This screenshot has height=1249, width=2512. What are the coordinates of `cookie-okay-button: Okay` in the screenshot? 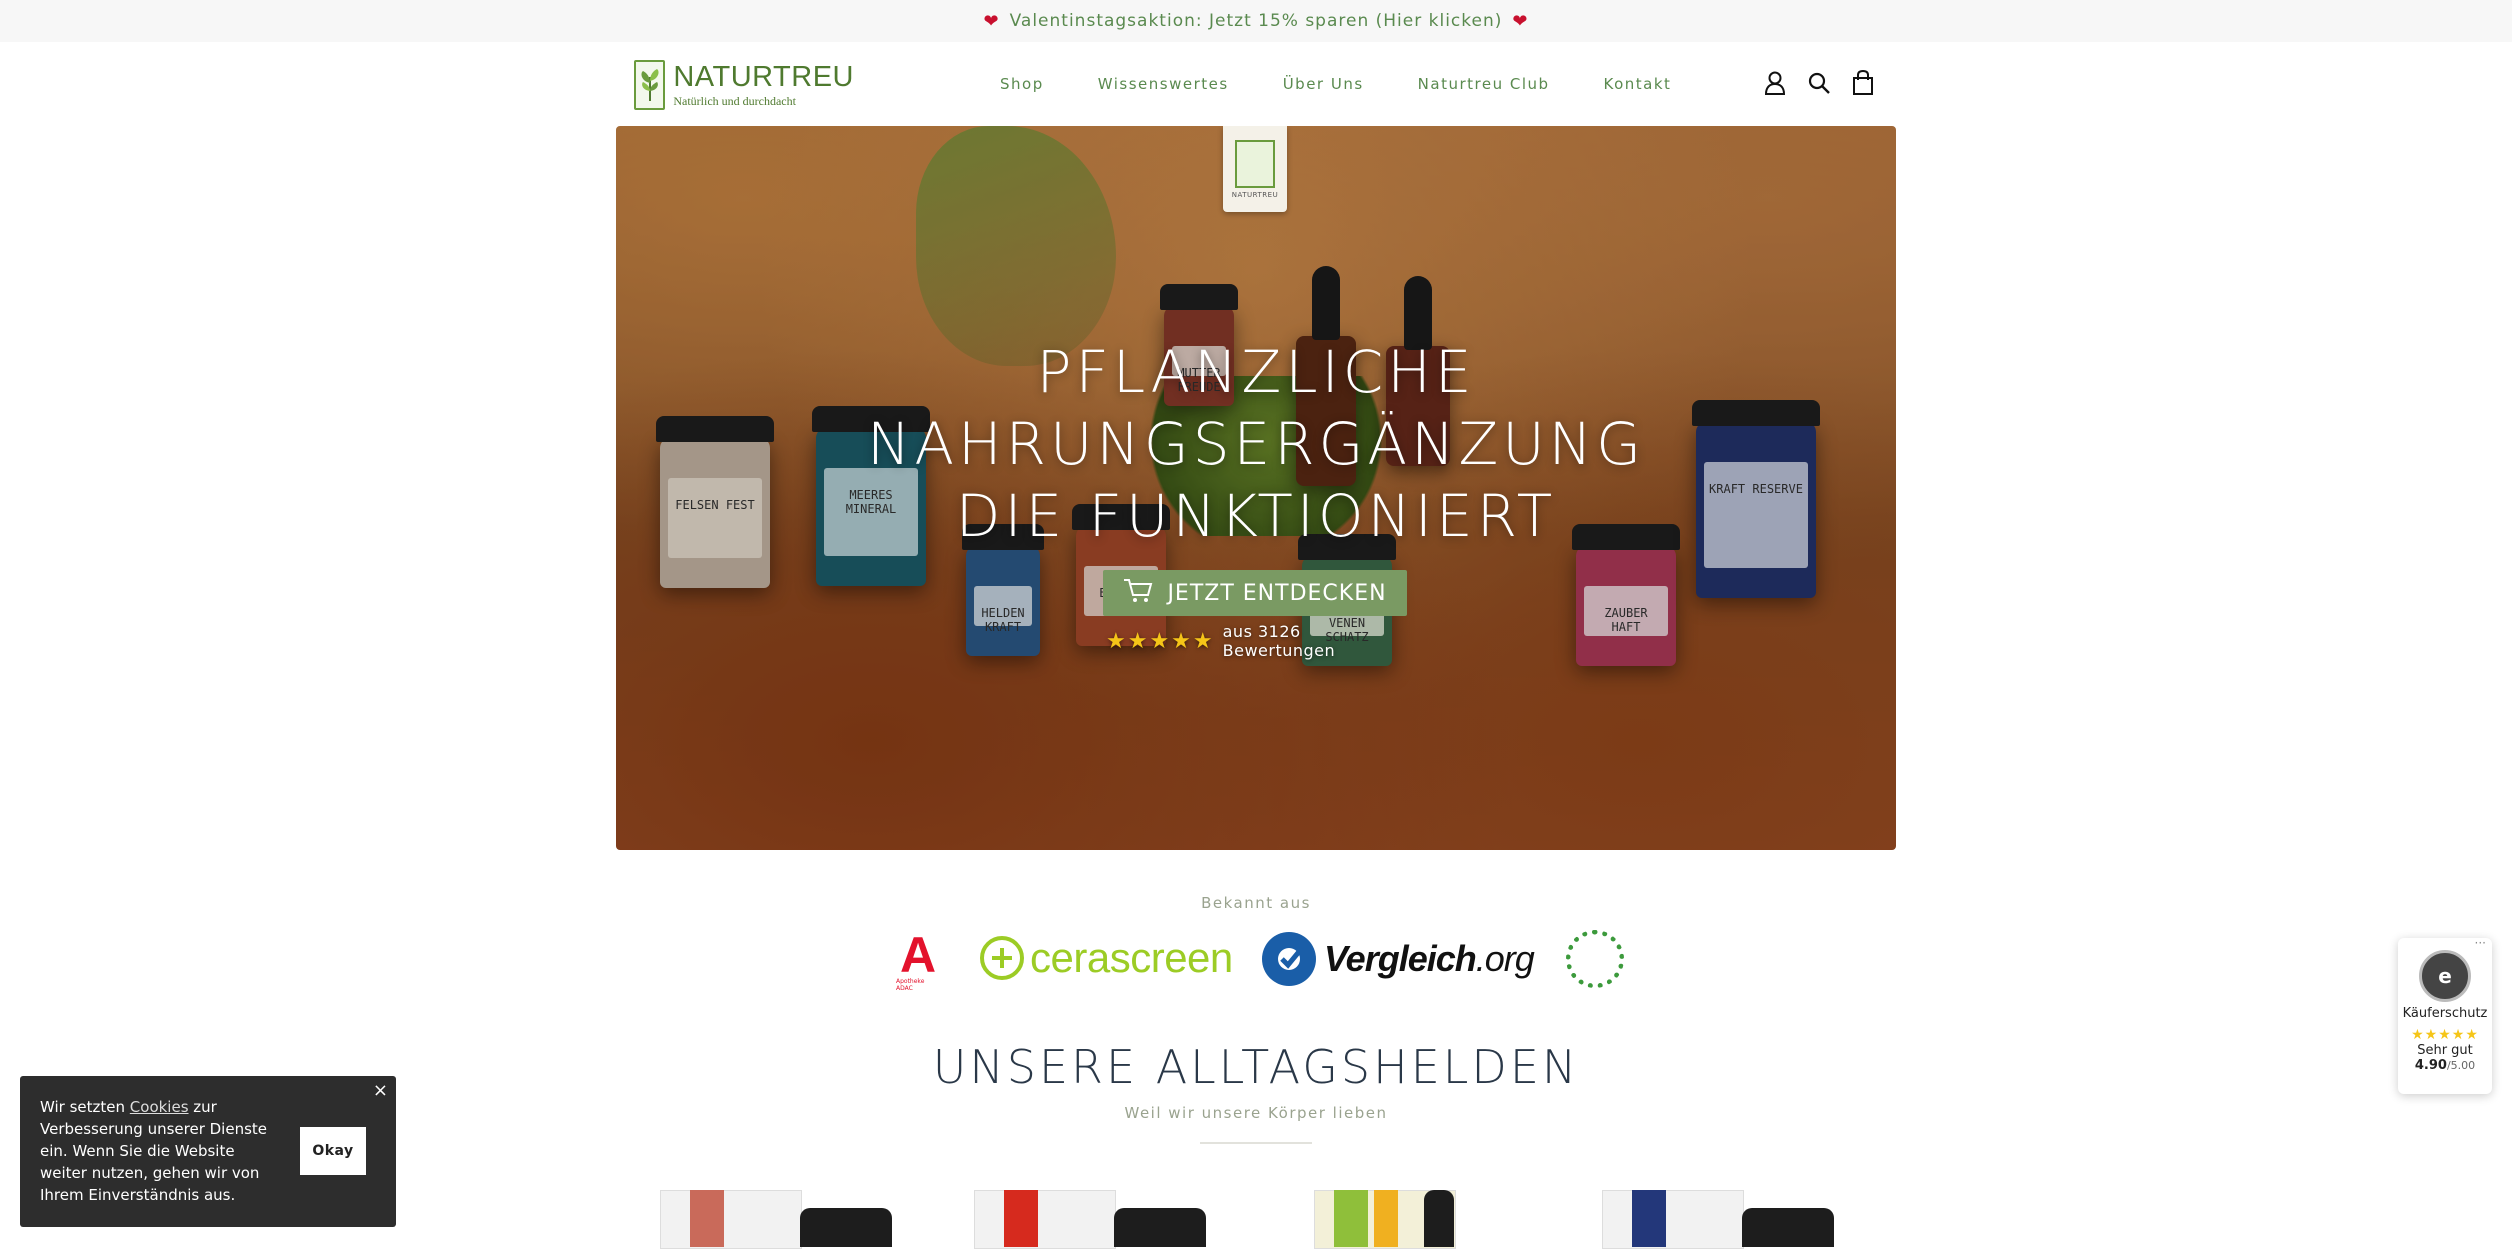 It's located at (333, 1151).